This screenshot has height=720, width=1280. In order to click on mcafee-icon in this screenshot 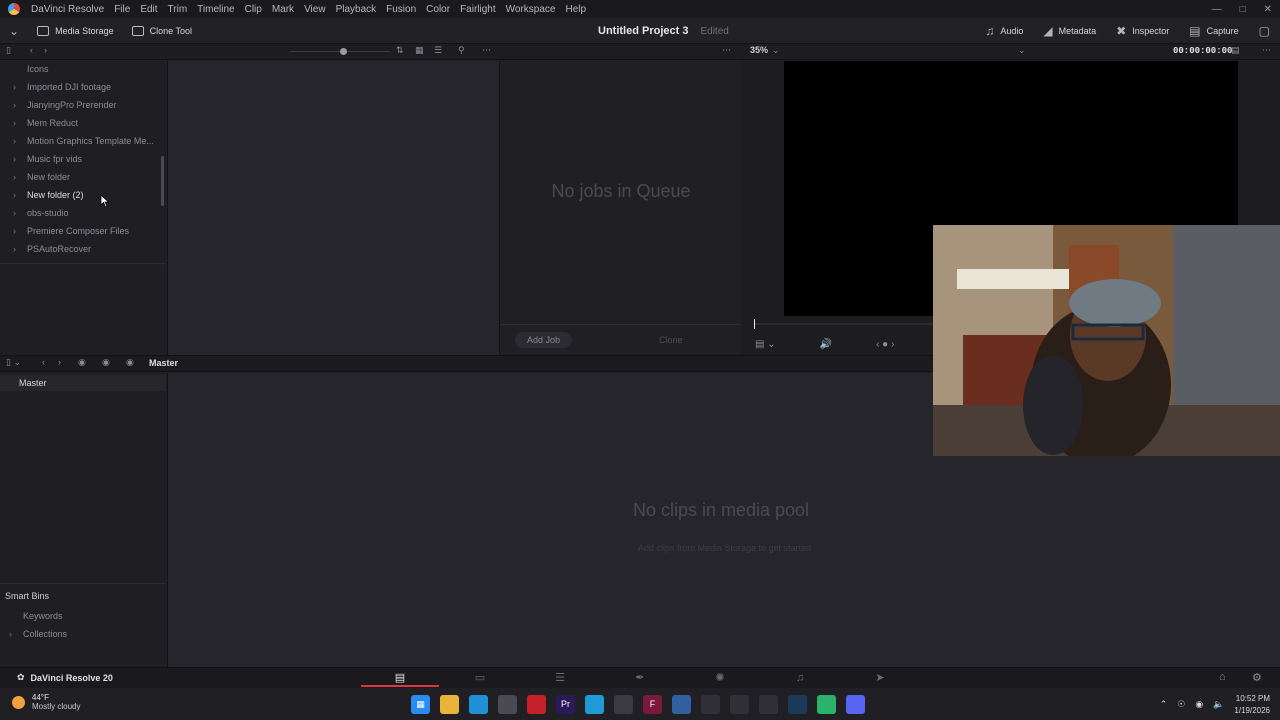, I will do `click(536, 704)`.